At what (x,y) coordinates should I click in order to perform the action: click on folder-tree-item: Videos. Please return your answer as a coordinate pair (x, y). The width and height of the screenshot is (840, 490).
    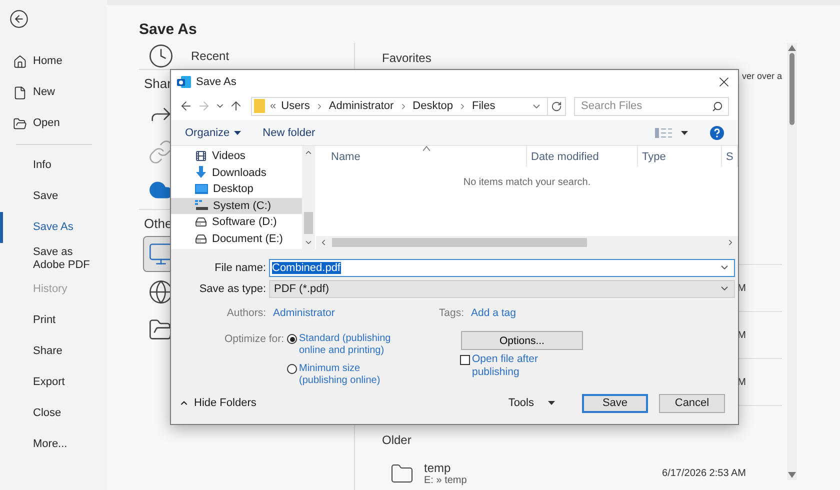
    Looking at the image, I should click on (236, 156).